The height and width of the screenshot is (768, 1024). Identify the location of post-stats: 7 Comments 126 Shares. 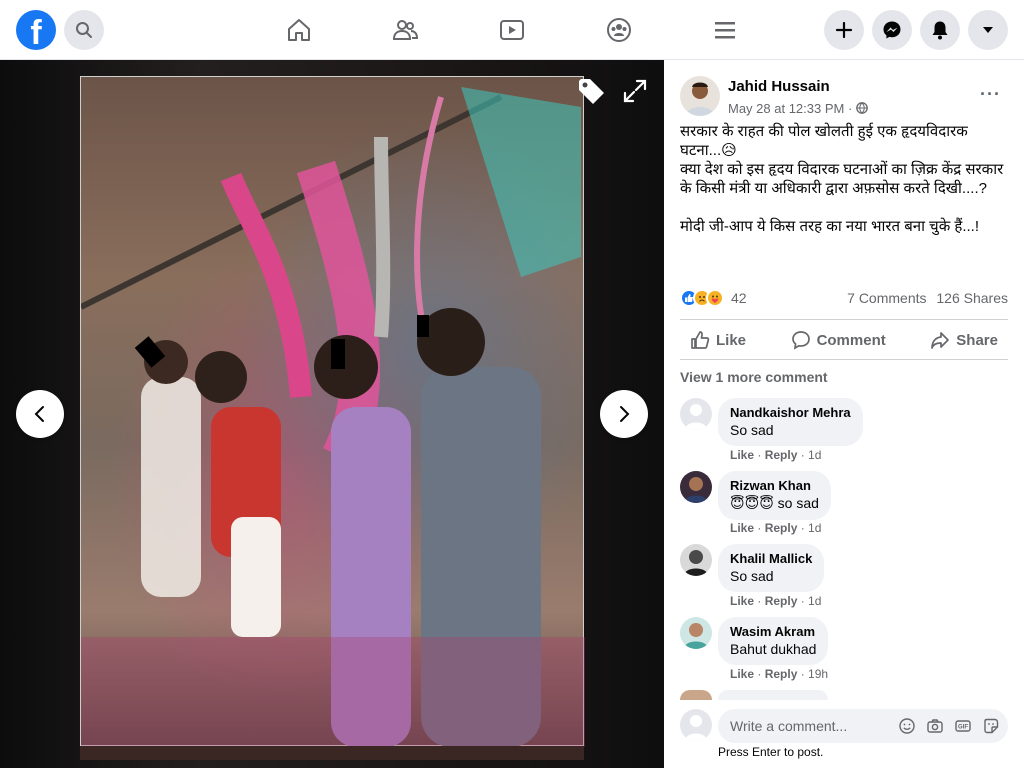
(924, 298).